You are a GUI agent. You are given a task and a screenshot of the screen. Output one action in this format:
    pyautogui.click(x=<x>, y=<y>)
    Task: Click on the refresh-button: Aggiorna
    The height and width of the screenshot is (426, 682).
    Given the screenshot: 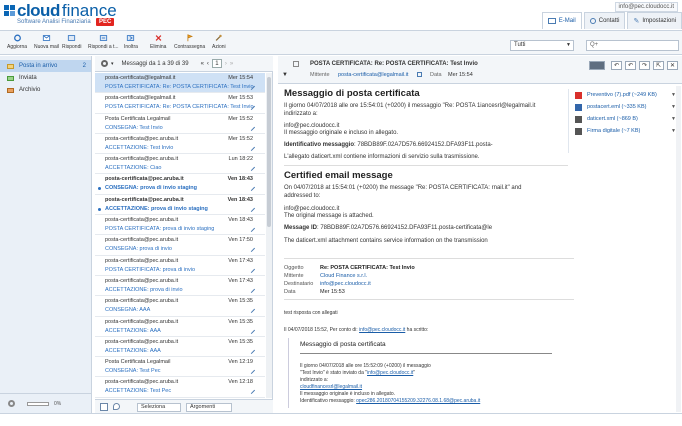 What is the action you would take?
    pyautogui.click(x=17, y=42)
    